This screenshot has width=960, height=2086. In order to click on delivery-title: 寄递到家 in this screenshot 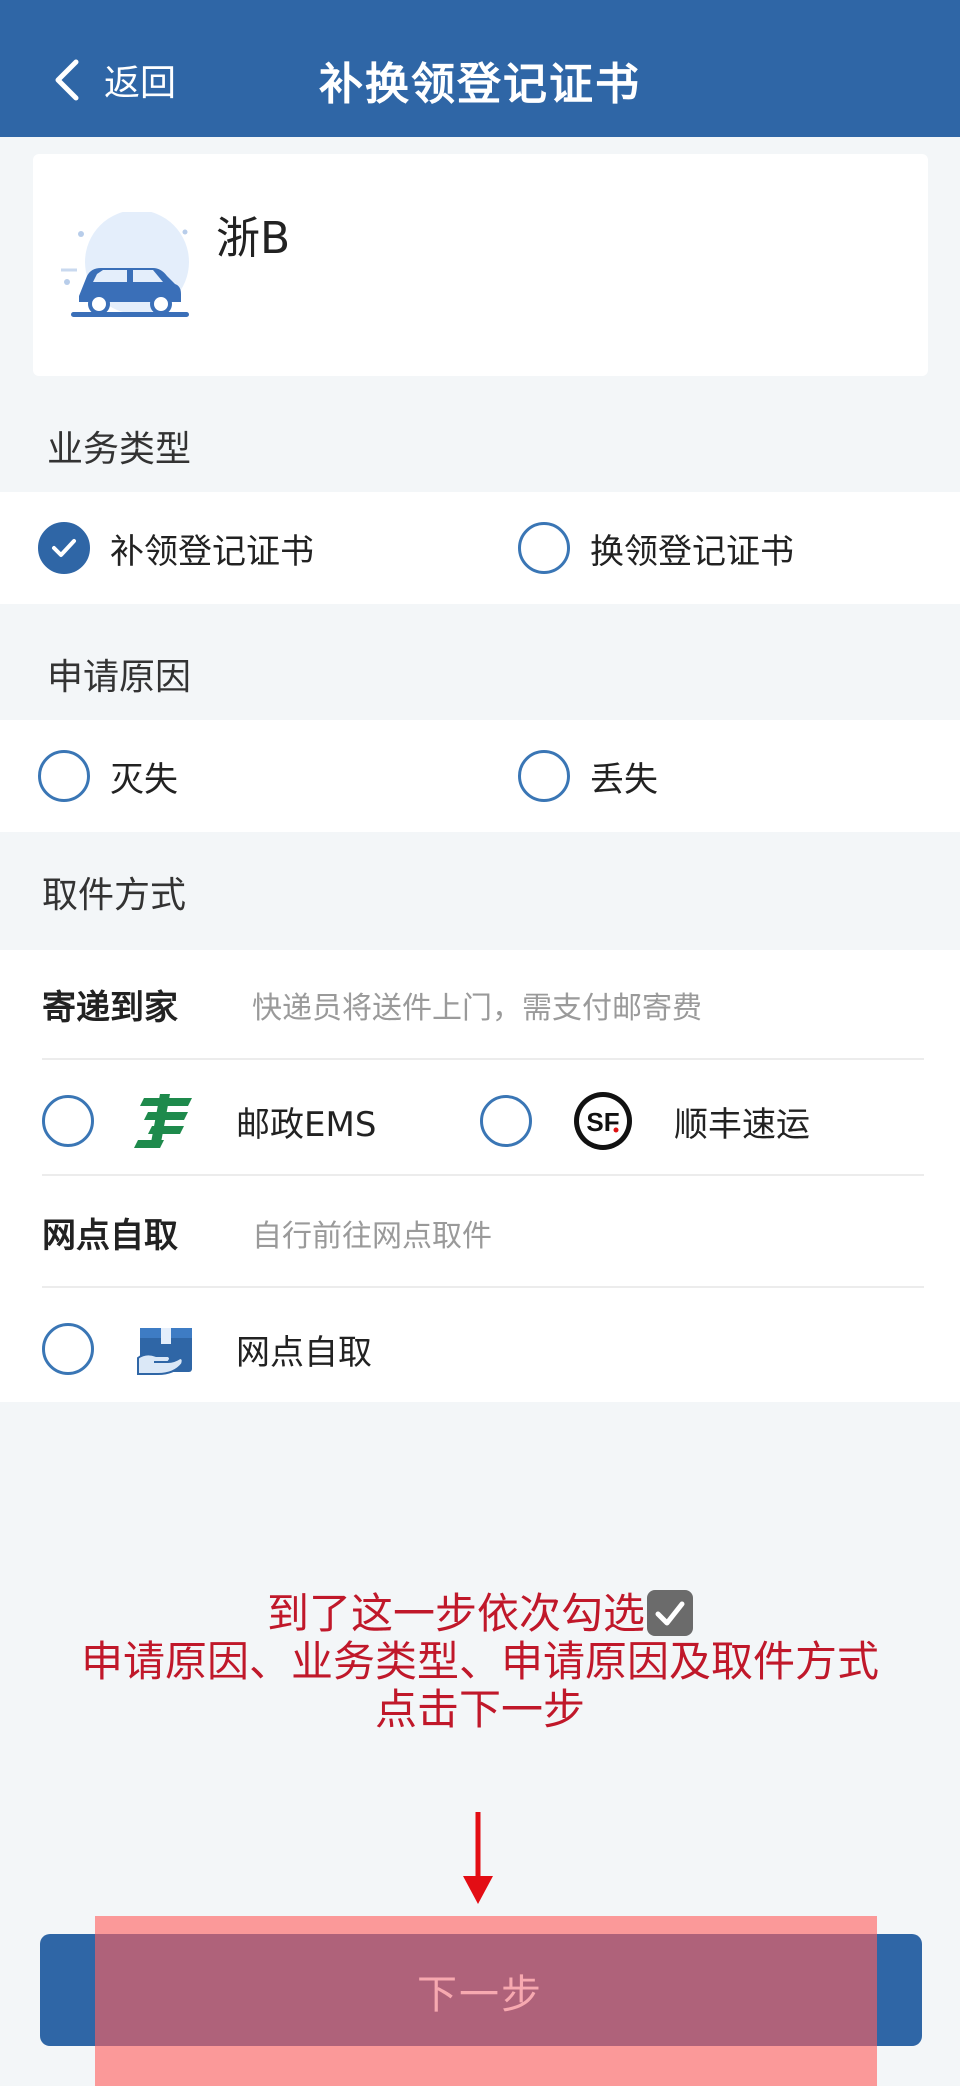, I will do `click(110, 1008)`.